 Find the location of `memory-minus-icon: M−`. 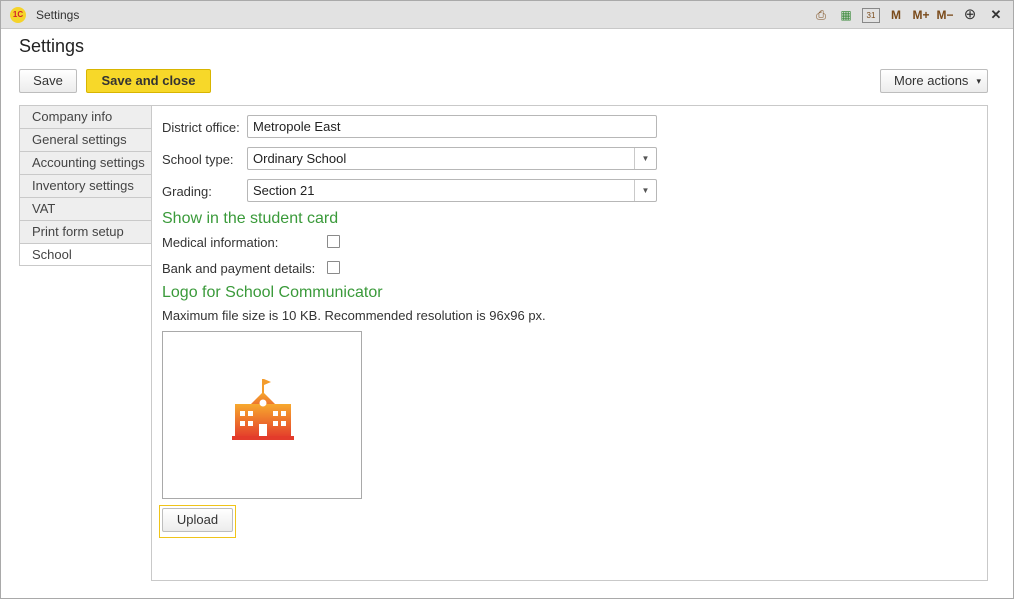

memory-minus-icon: M− is located at coordinates (945, 15).